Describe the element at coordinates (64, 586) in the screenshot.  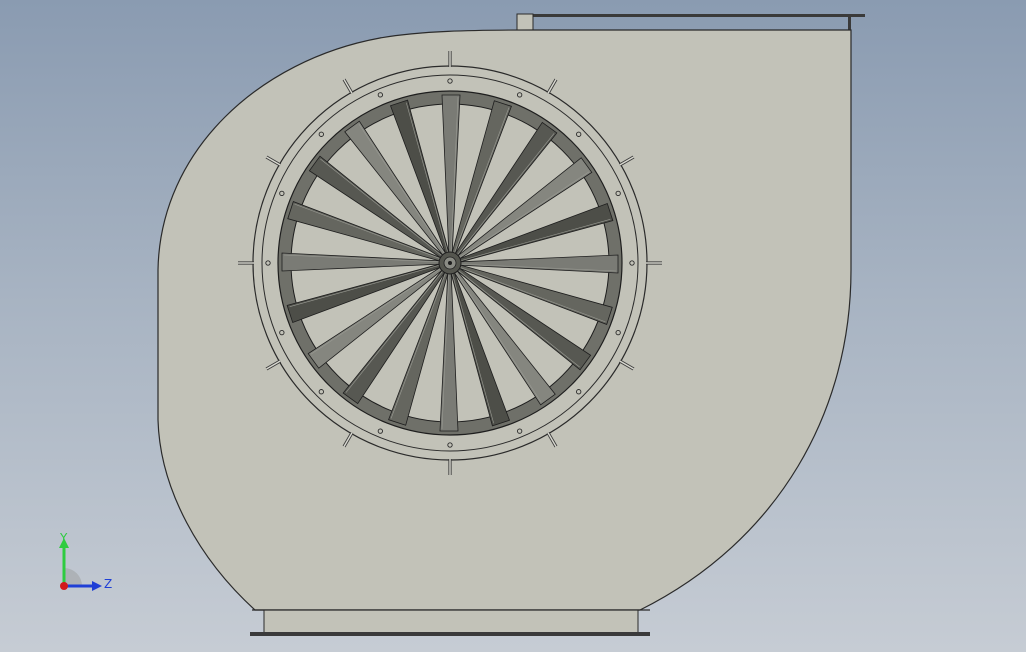
I see `triad-origin` at that location.